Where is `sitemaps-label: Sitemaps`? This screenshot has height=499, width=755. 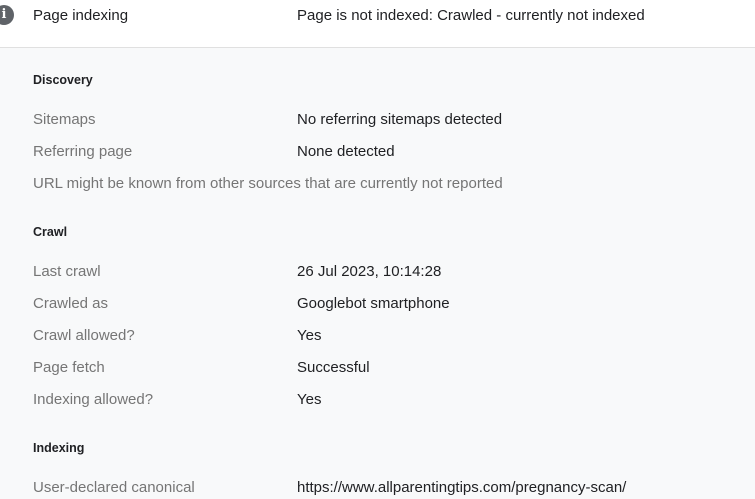
sitemaps-label: Sitemaps is located at coordinates (64, 119).